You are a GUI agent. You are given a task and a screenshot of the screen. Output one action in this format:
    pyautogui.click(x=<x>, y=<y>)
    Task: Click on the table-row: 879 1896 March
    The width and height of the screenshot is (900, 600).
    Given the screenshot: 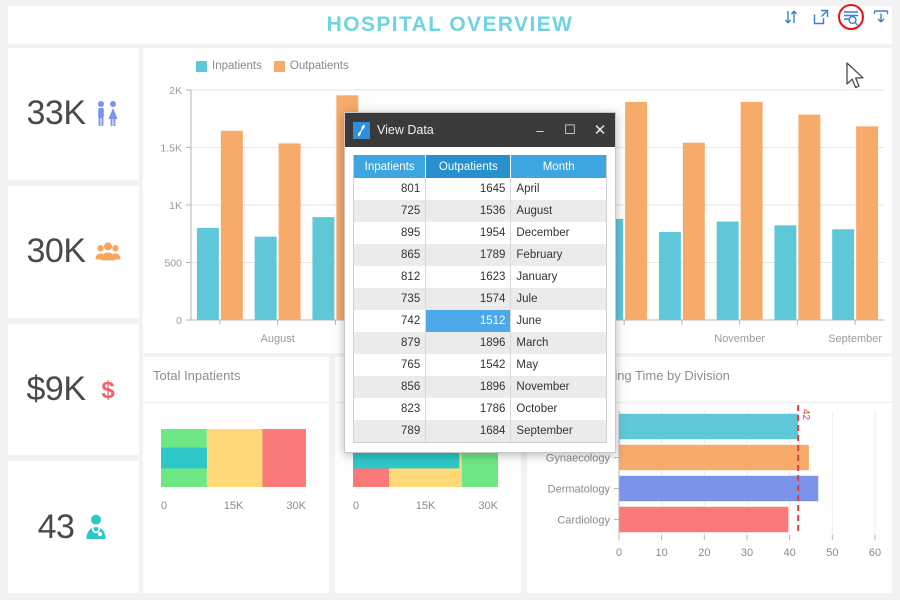 What is the action you would take?
    pyautogui.click(x=480, y=343)
    